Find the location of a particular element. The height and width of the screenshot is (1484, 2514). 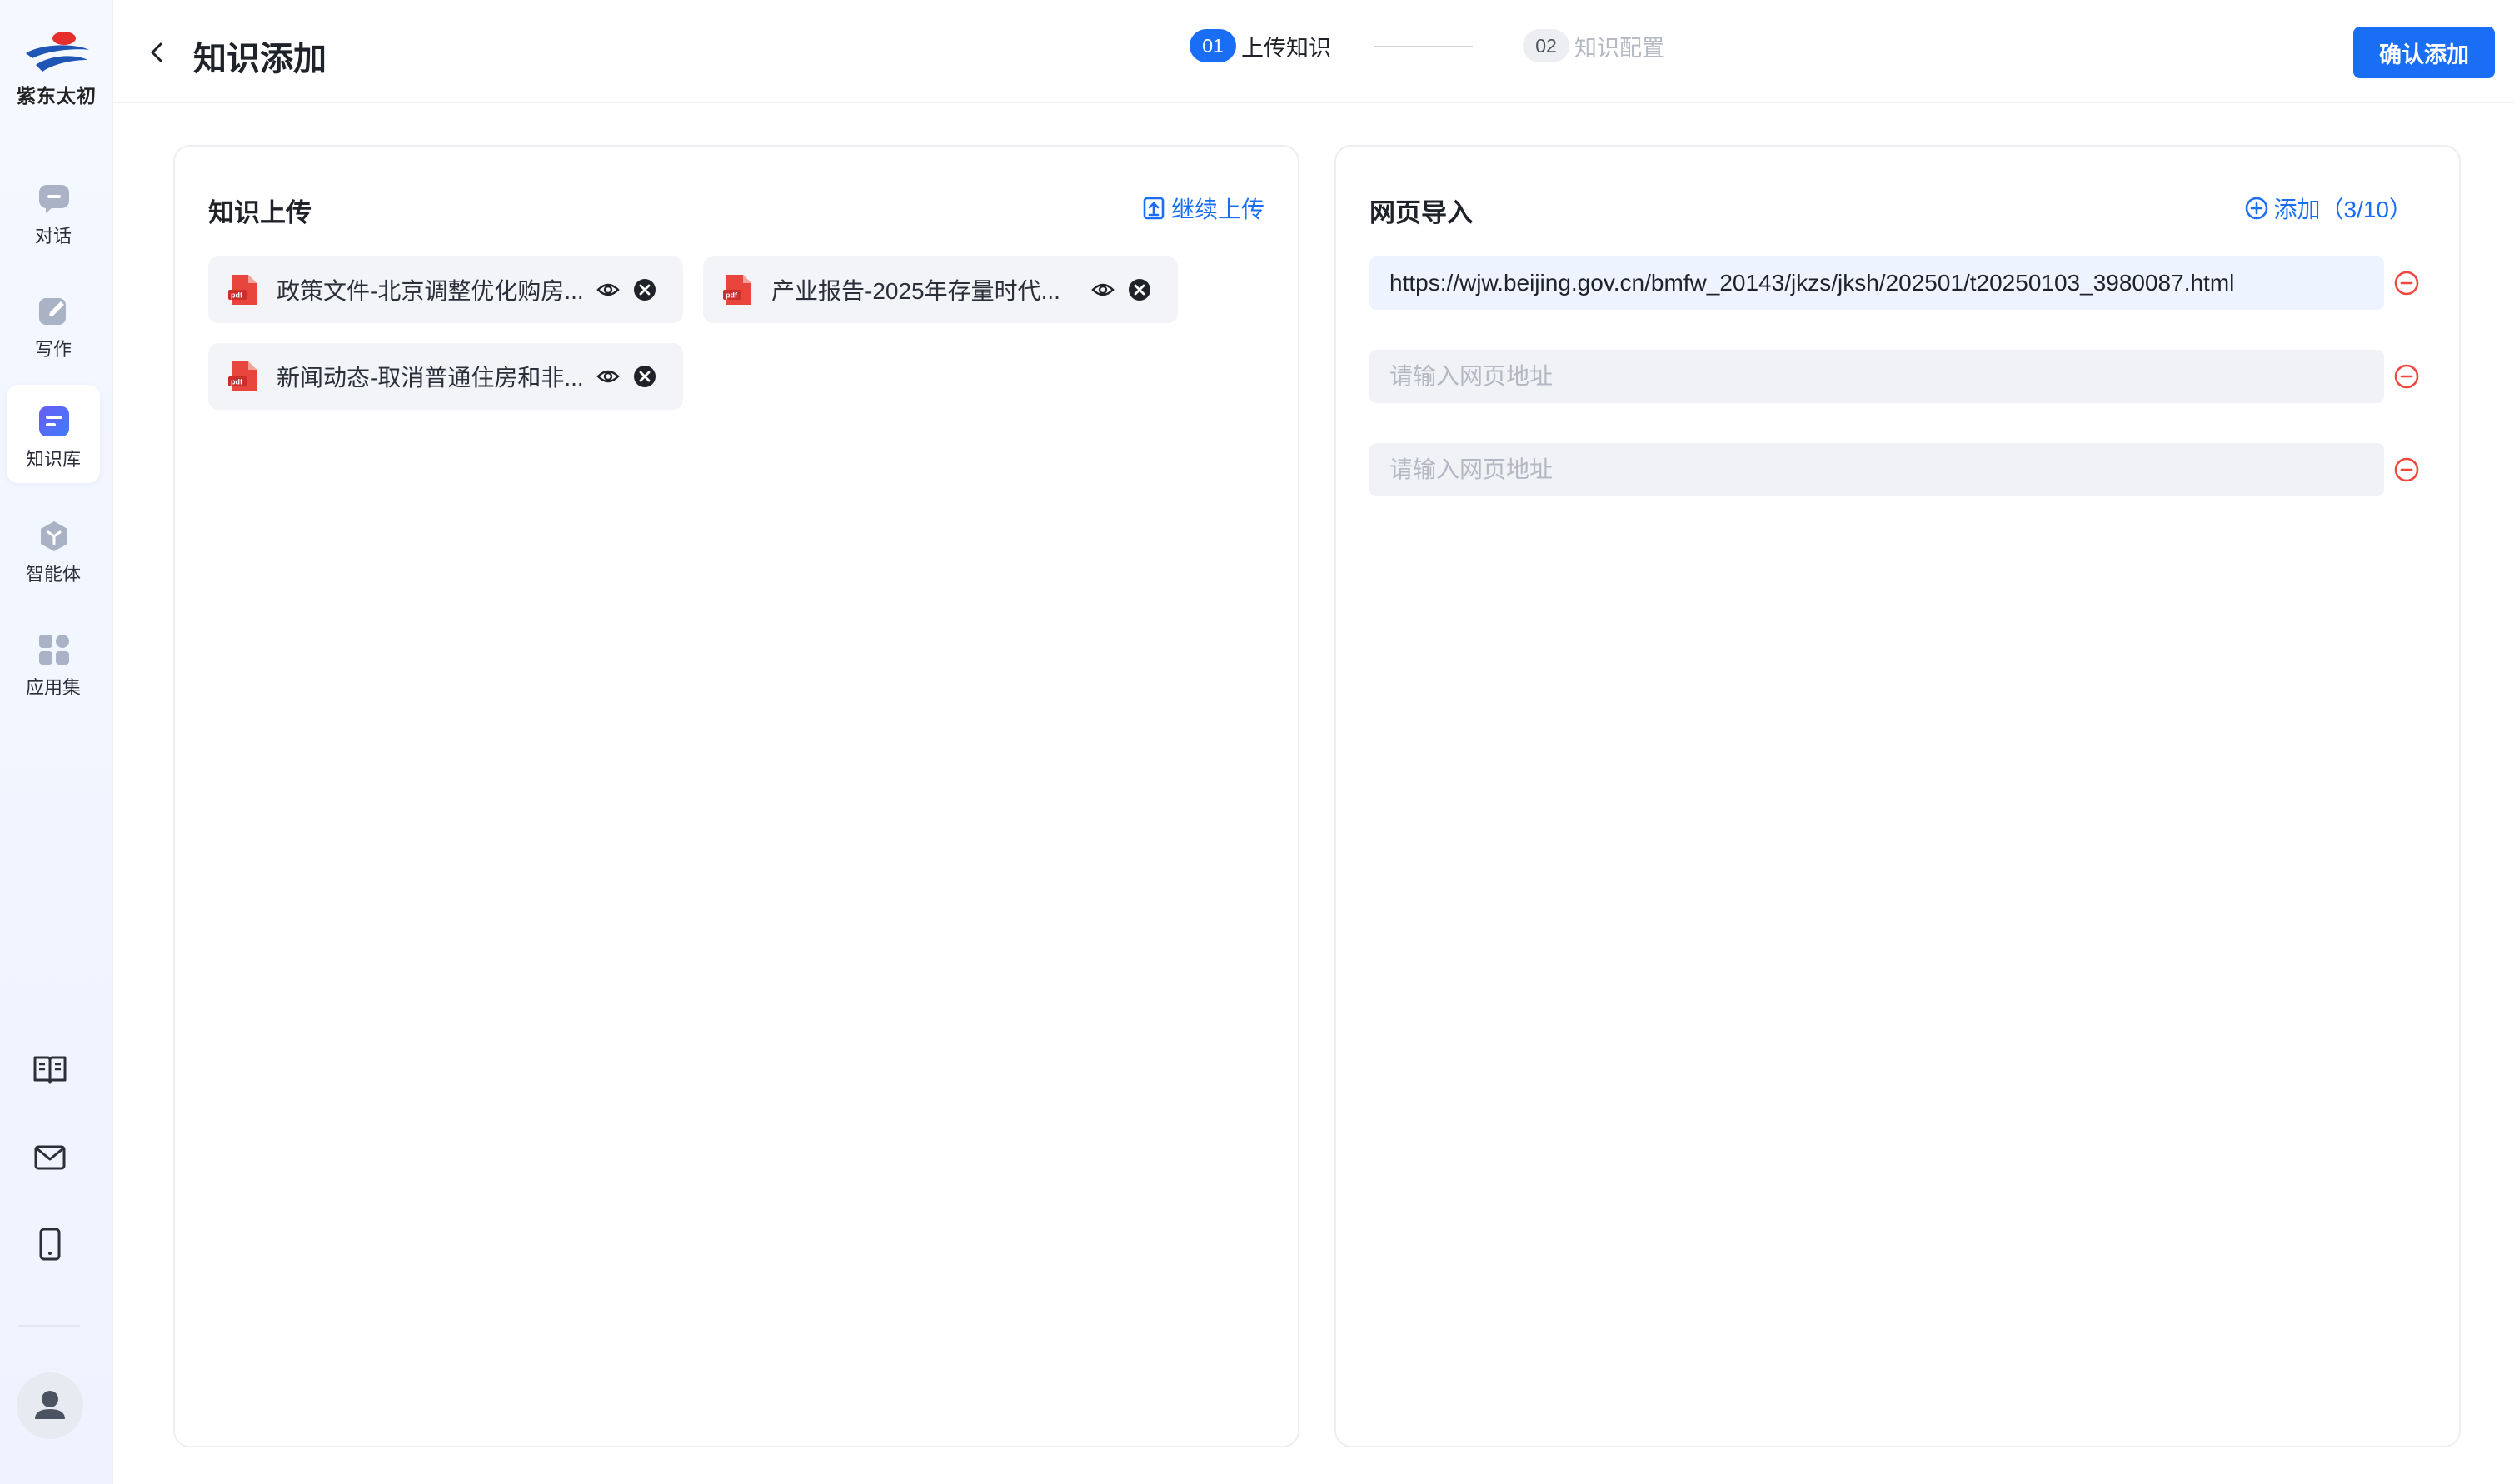

agent-cube-icon is located at coordinates (54, 536).